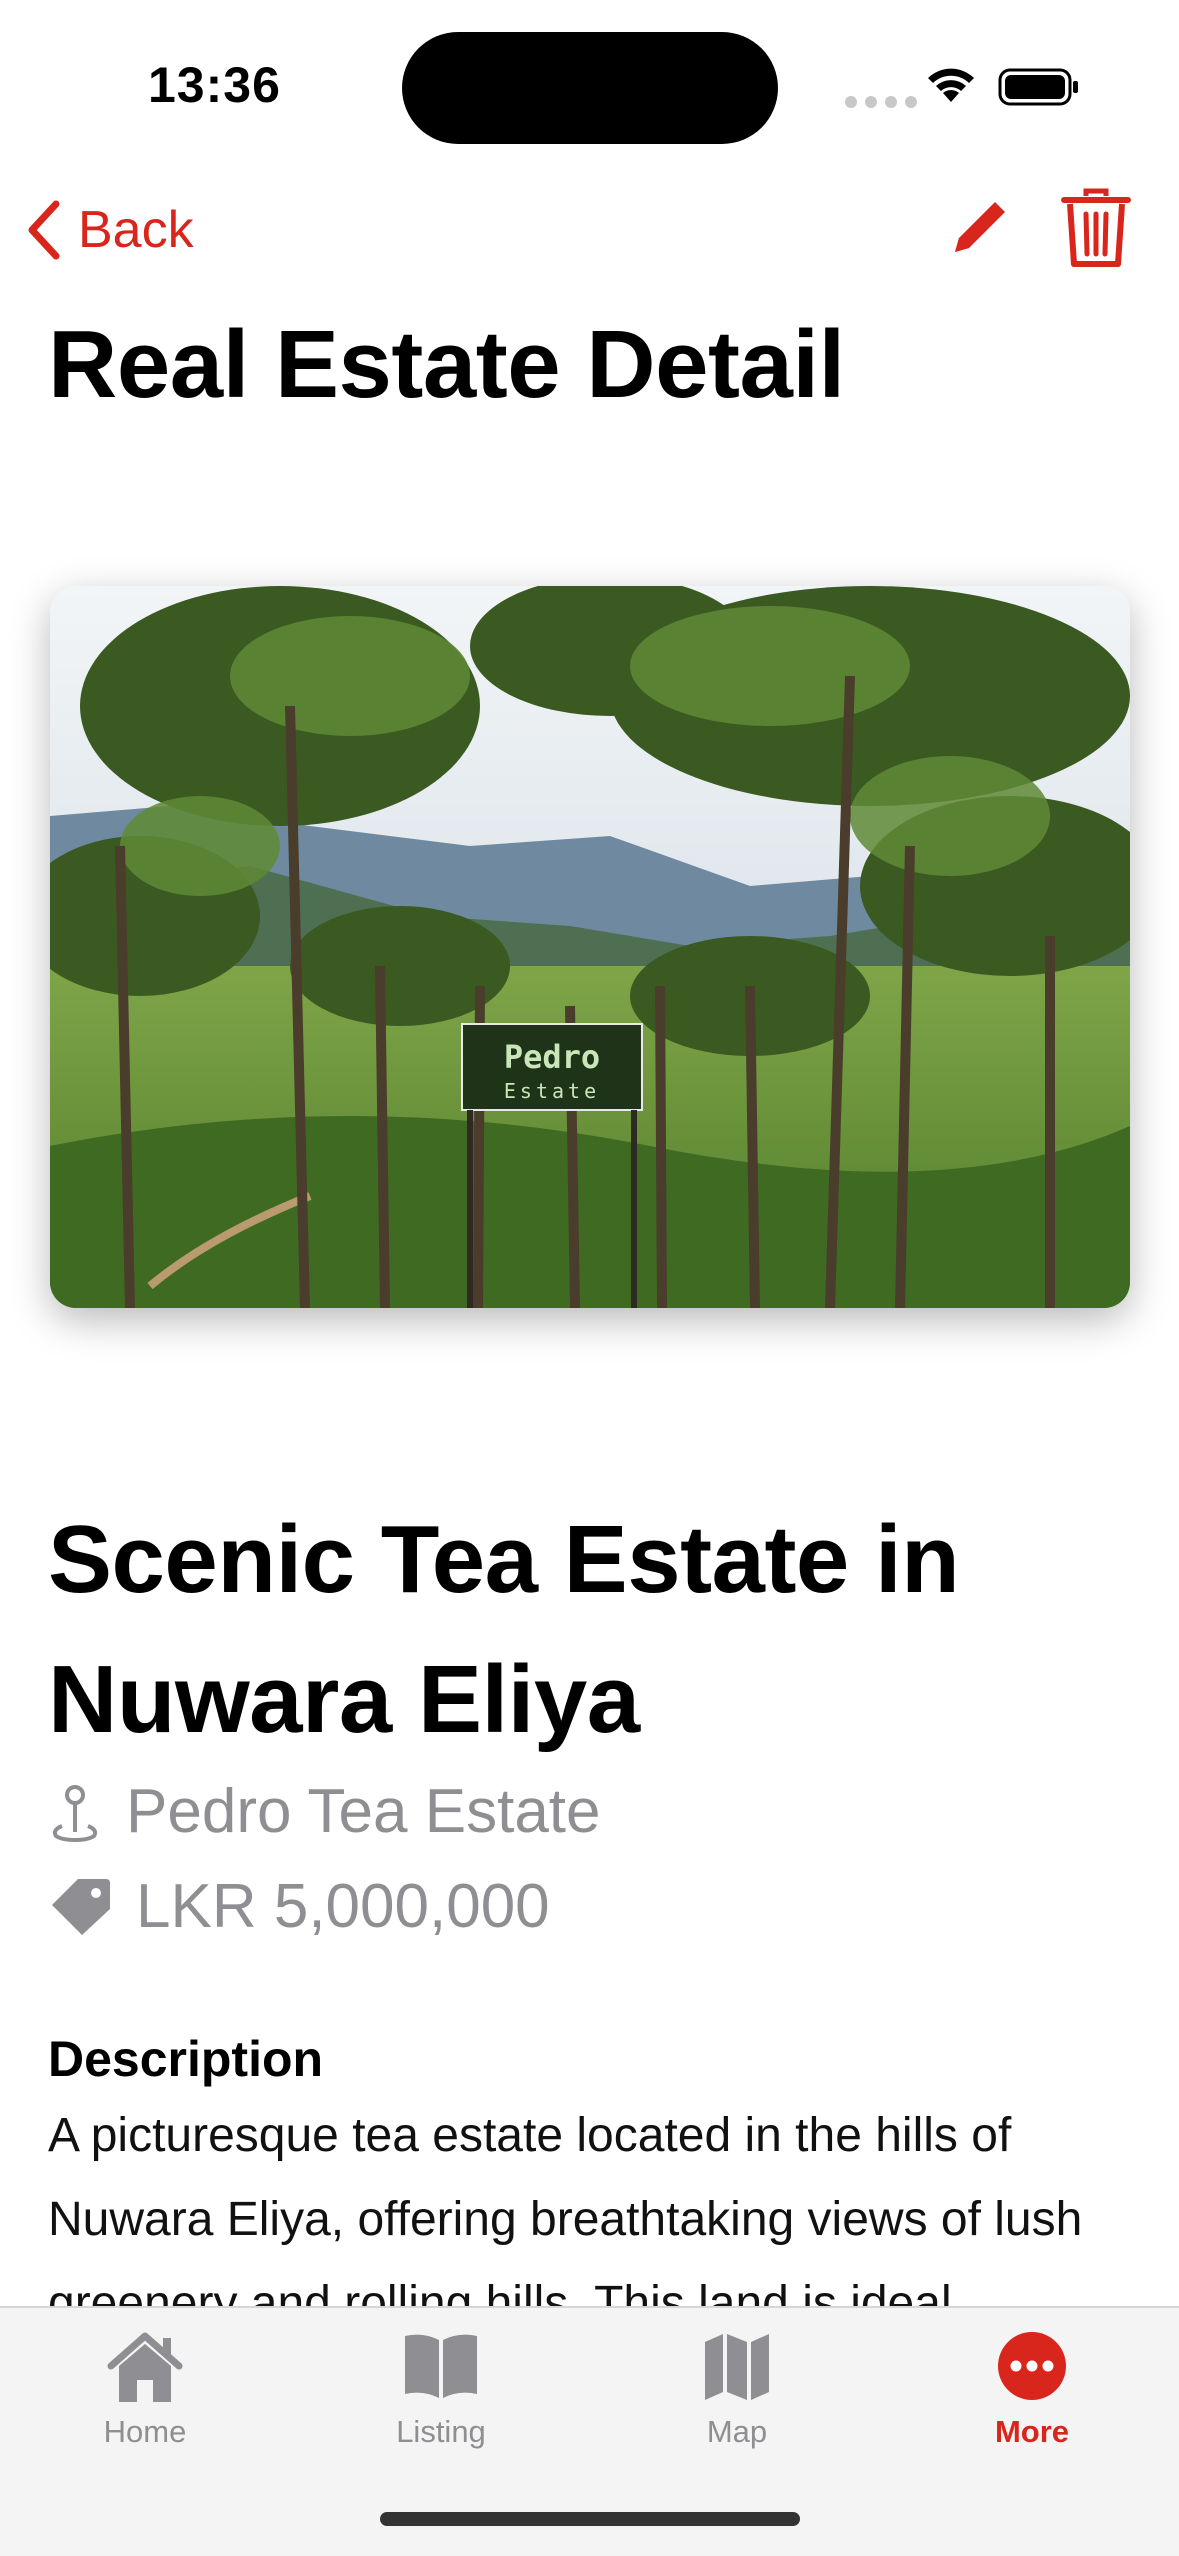  What do you see at coordinates (145, 2367) in the screenshot?
I see `house-icon` at bounding box center [145, 2367].